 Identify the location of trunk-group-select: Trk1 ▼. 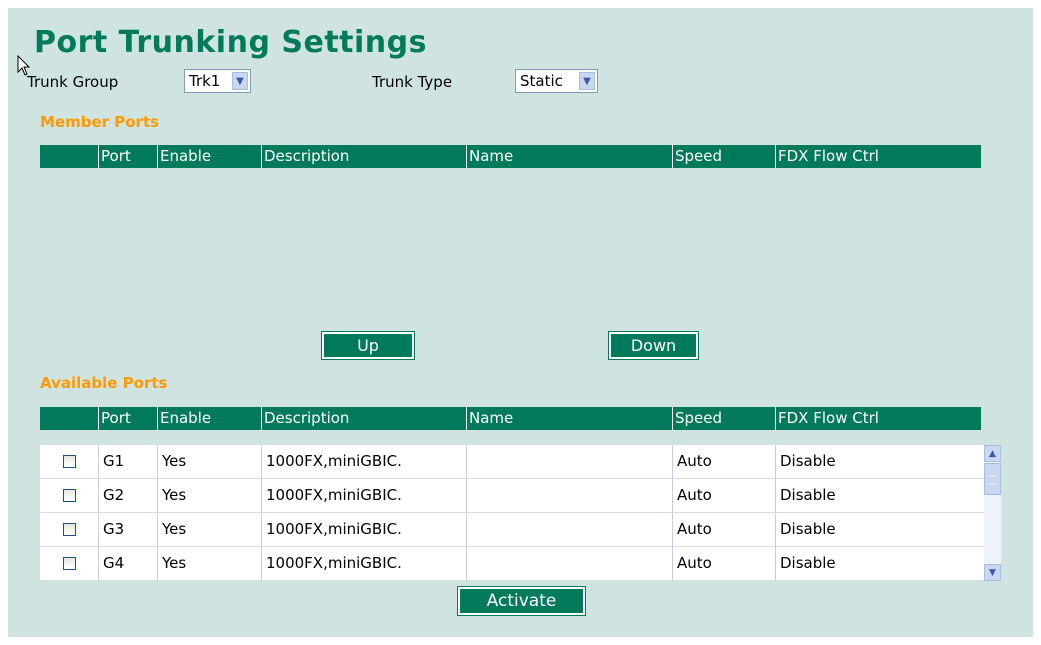
(217, 81).